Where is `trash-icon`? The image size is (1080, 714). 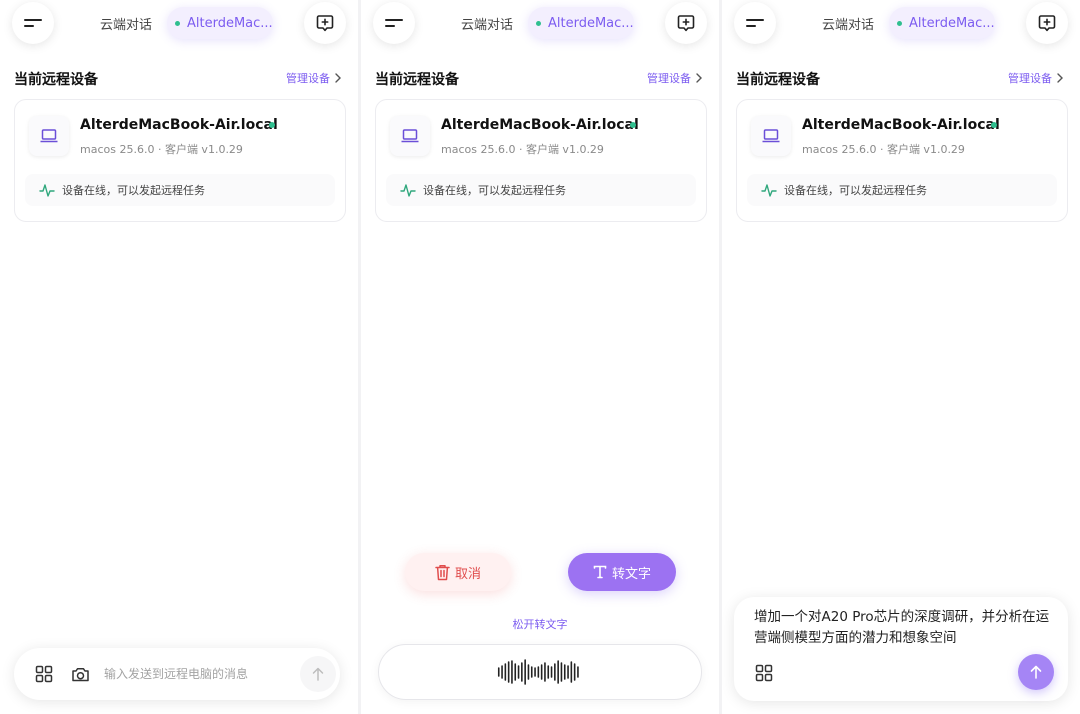
trash-icon is located at coordinates (442, 572).